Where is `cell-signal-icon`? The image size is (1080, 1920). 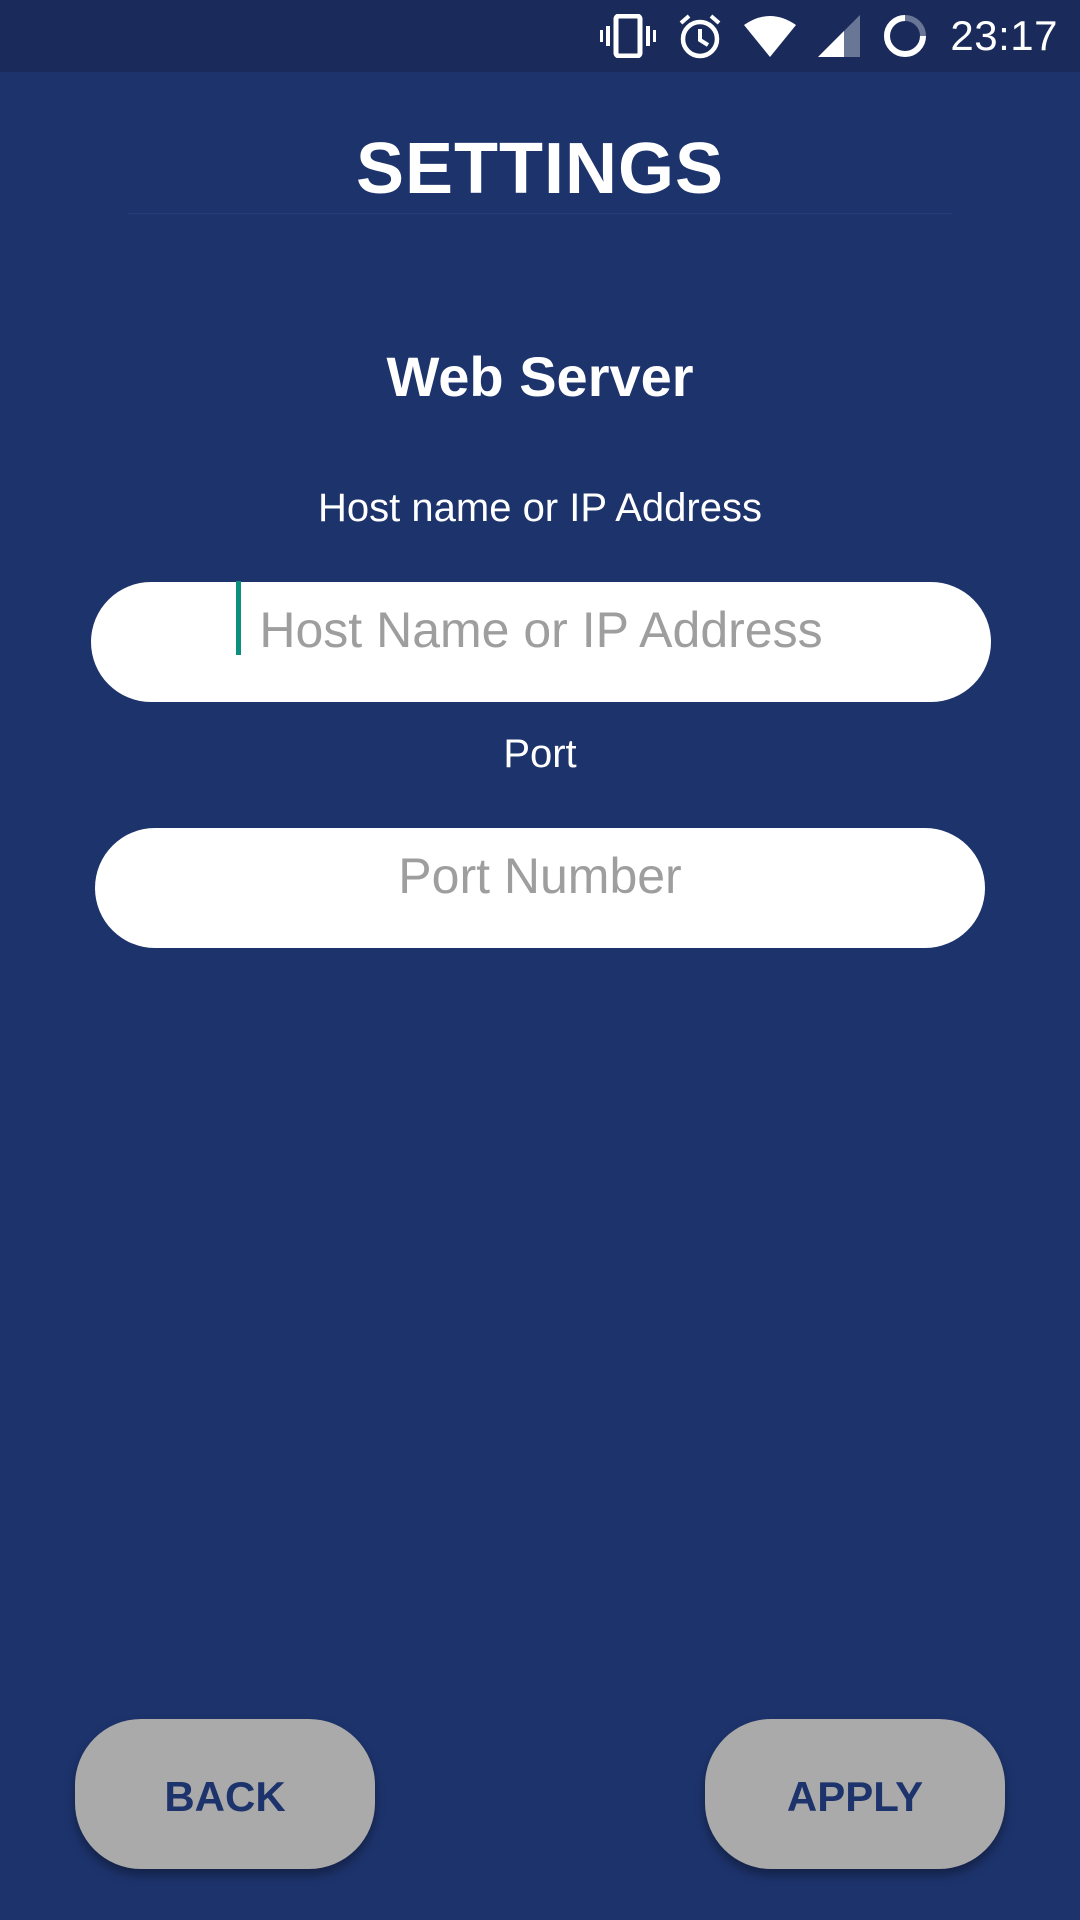 cell-signal-icon is located at coordinates (839, 36).